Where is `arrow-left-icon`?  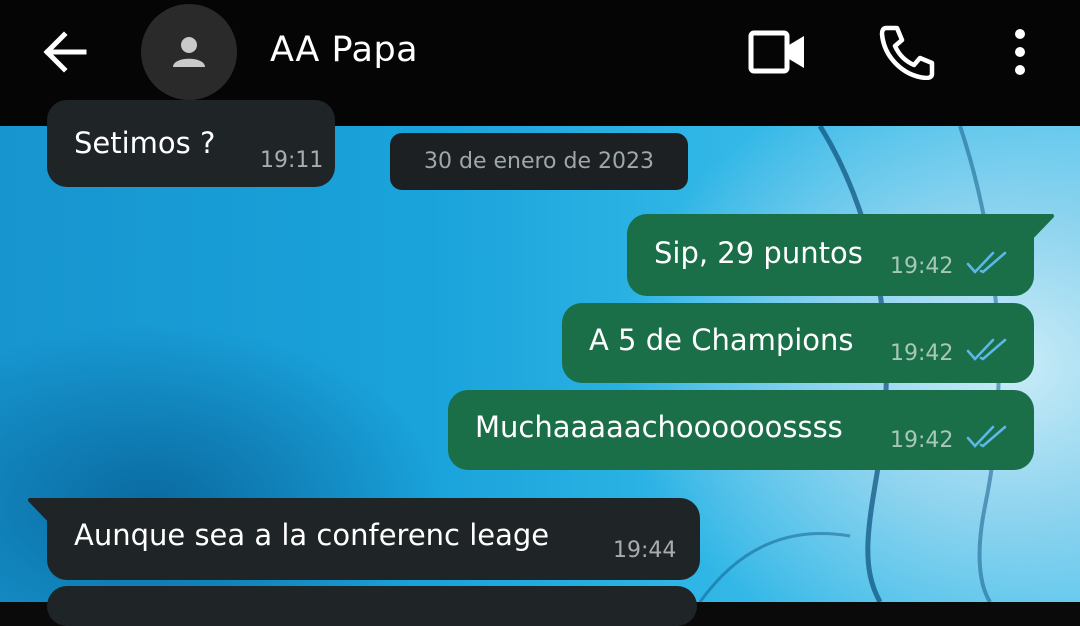 arrow-left-icon is located at coordinates (66, 52).